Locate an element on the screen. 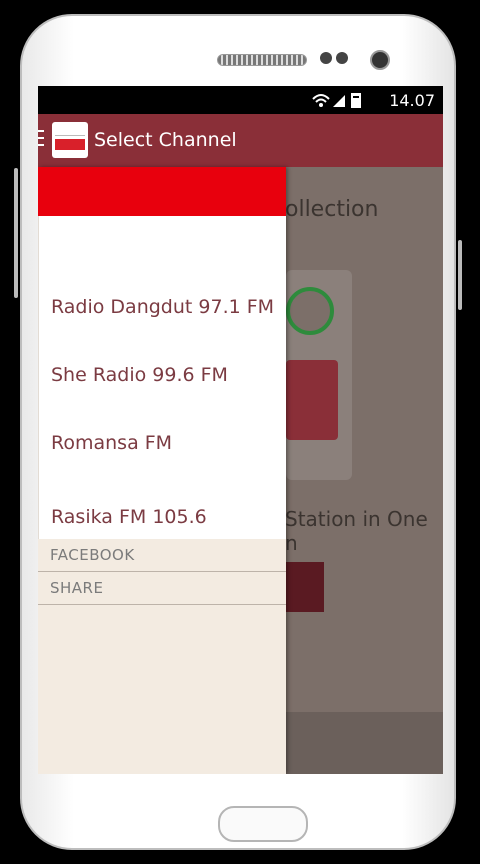 This screenshot has width=480, height=864. channel-item: She Radio 99.6 FM is located at coordinates (162, 375).